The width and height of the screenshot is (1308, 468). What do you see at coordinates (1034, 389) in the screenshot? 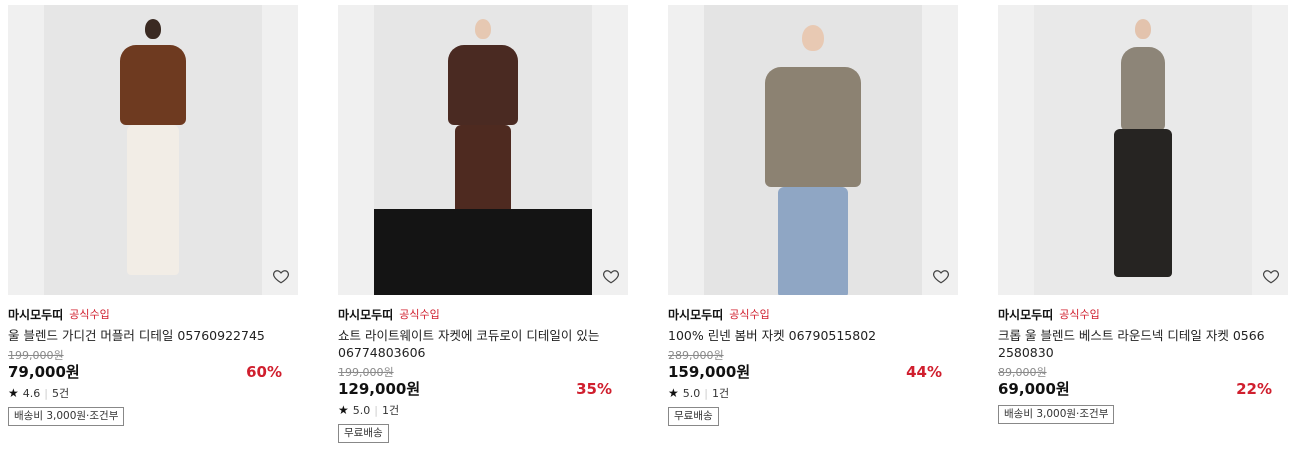
I see `sale-price: 69,000원` at bounding box center [1034, 389].